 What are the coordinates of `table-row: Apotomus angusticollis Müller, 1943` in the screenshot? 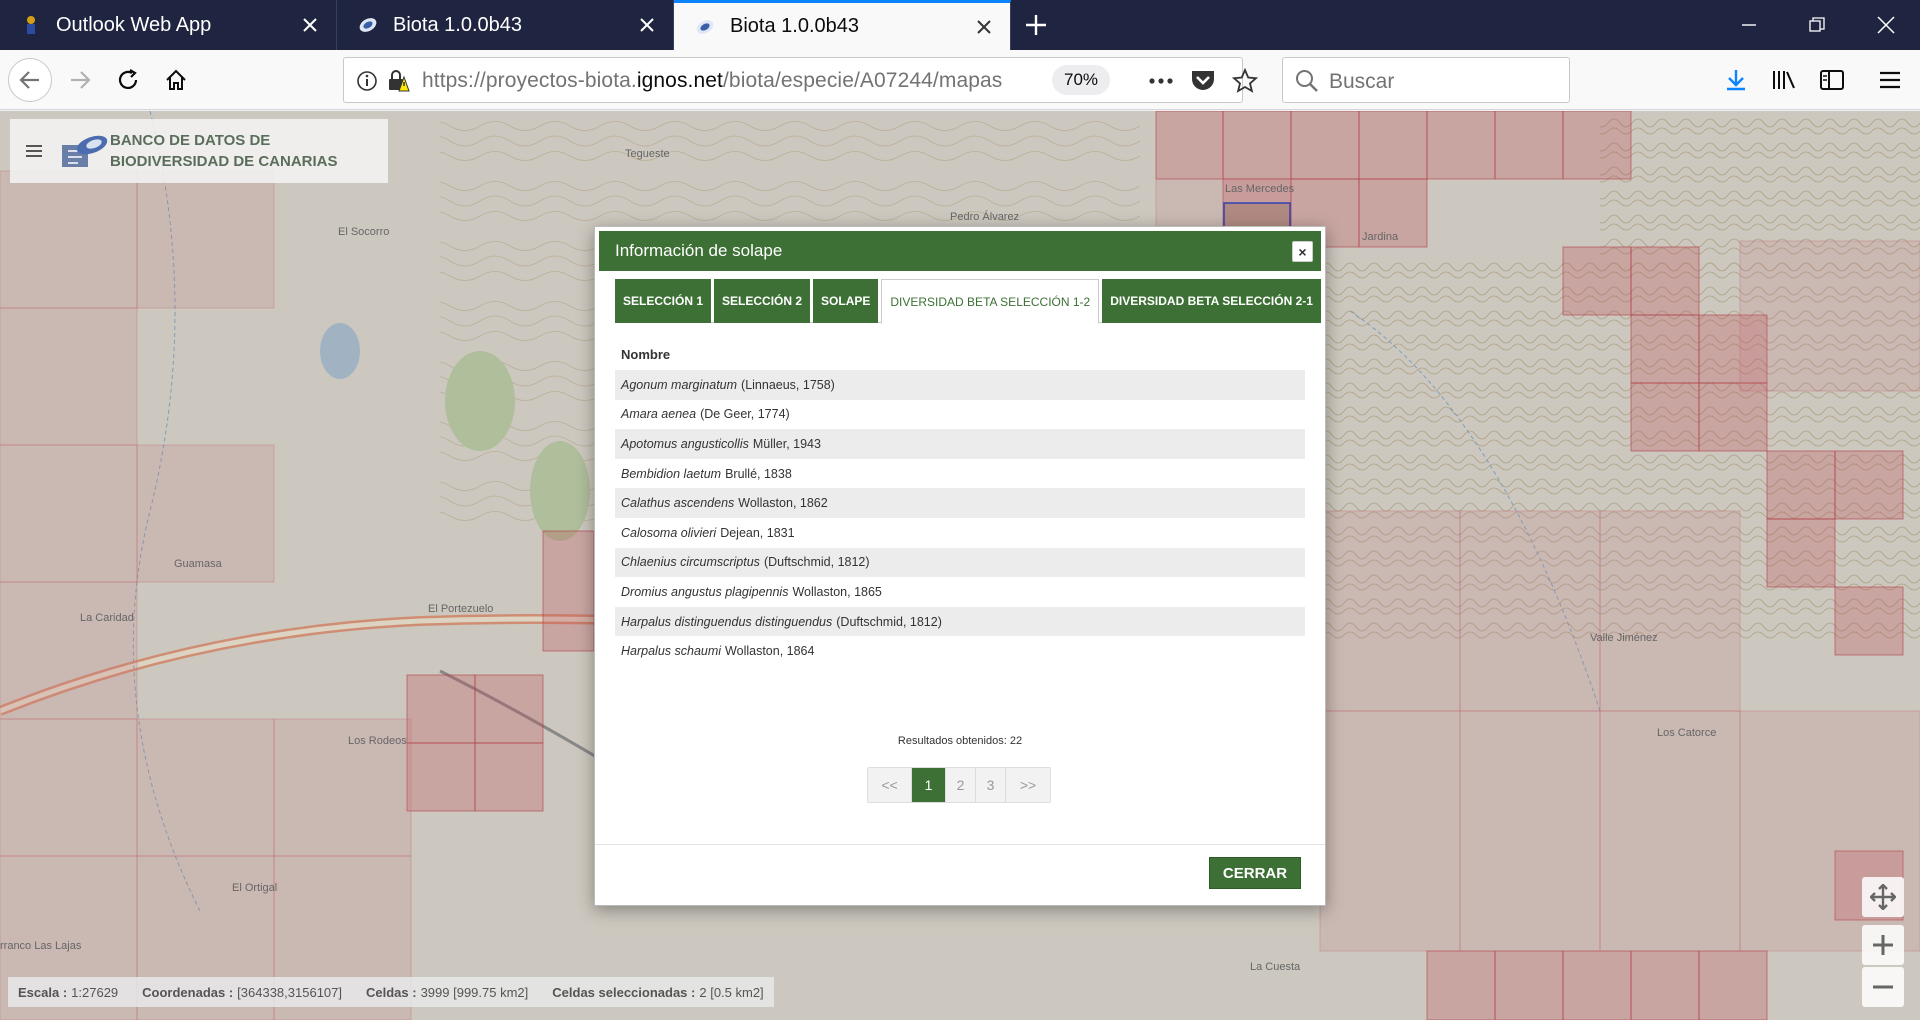 It's located at (960, 444).